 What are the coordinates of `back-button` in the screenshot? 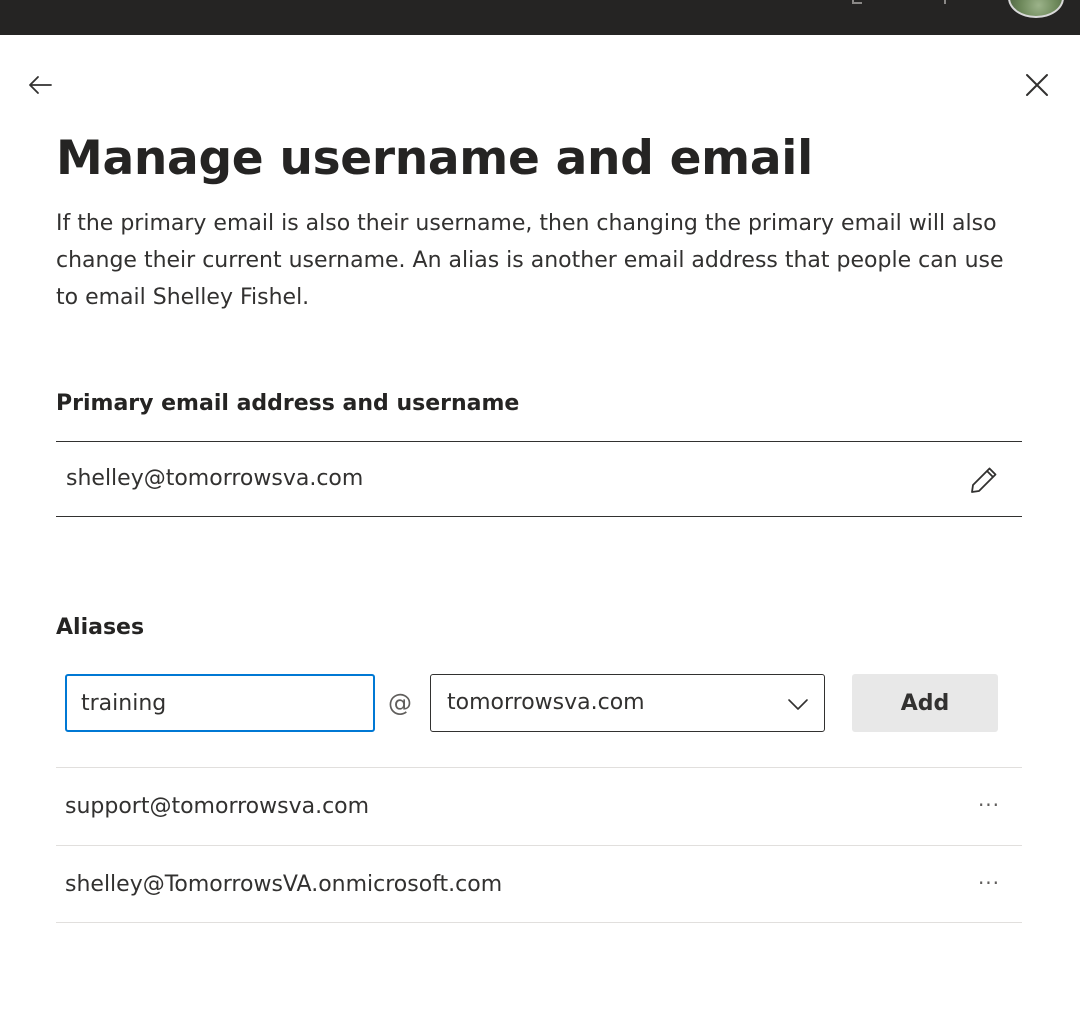 It's located at (40, 85).